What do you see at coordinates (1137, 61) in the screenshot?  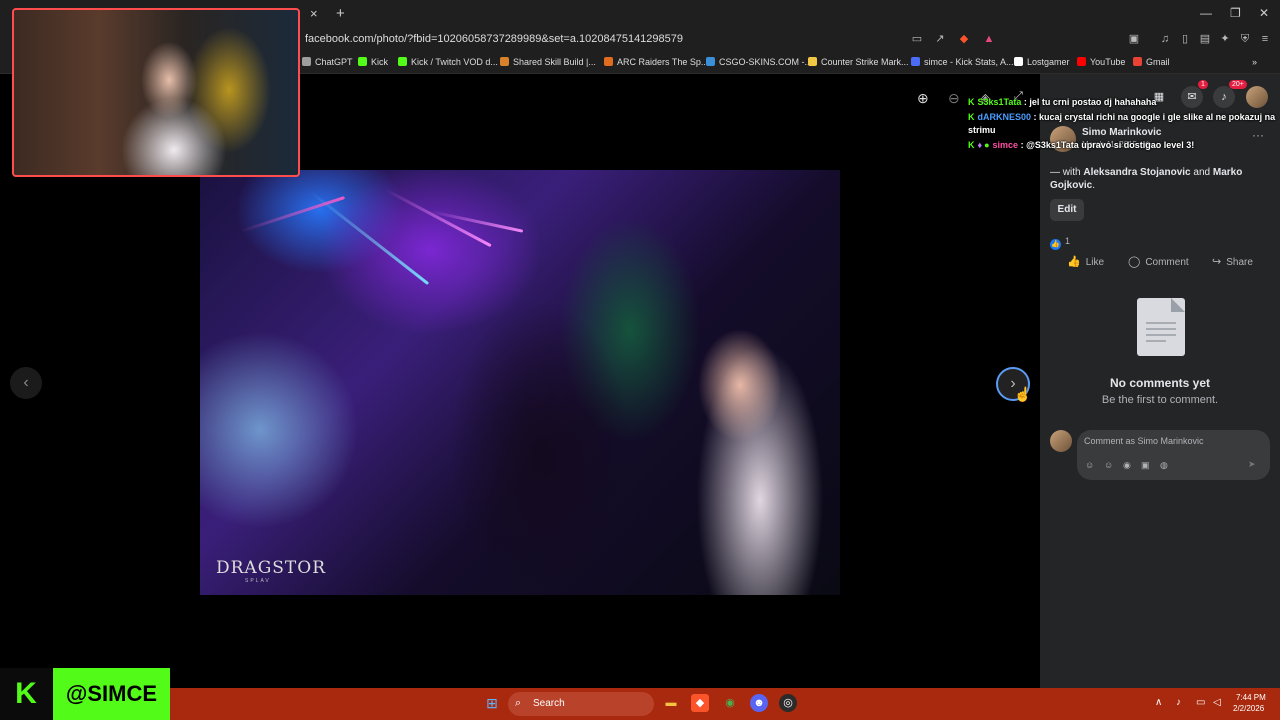 I see `gmail-icon` at bounding box center [1137, 61].